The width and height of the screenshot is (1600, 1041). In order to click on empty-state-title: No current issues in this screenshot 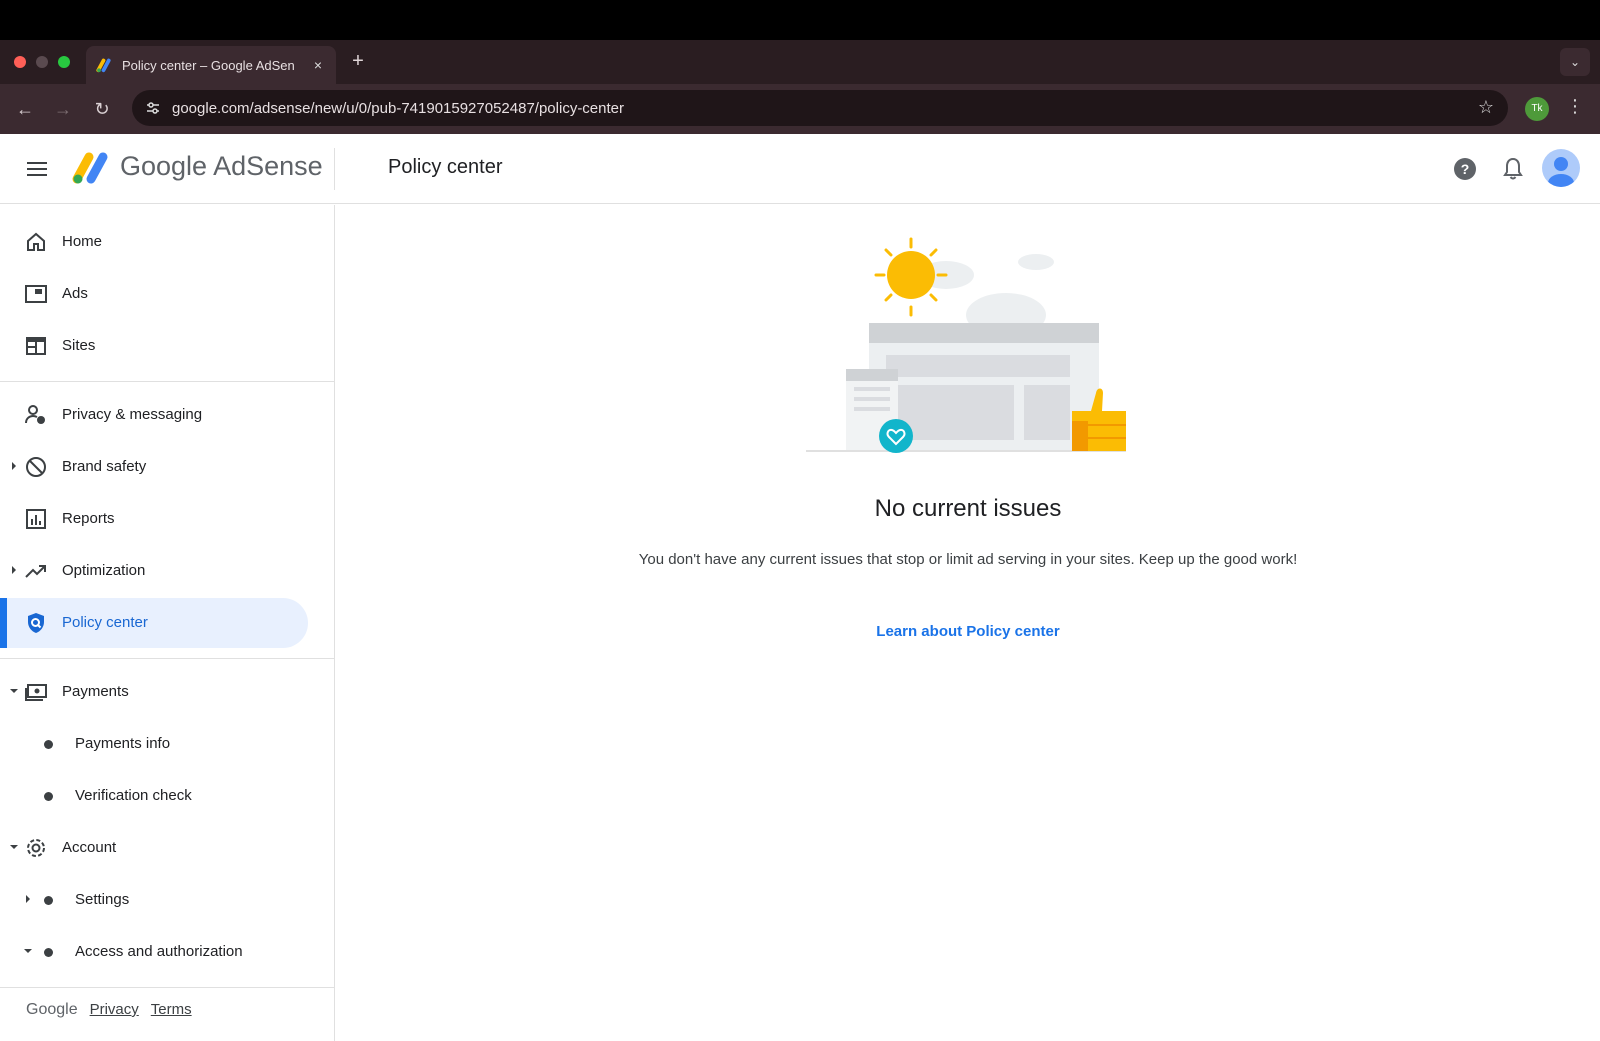, I will do `click(968, 508)`.